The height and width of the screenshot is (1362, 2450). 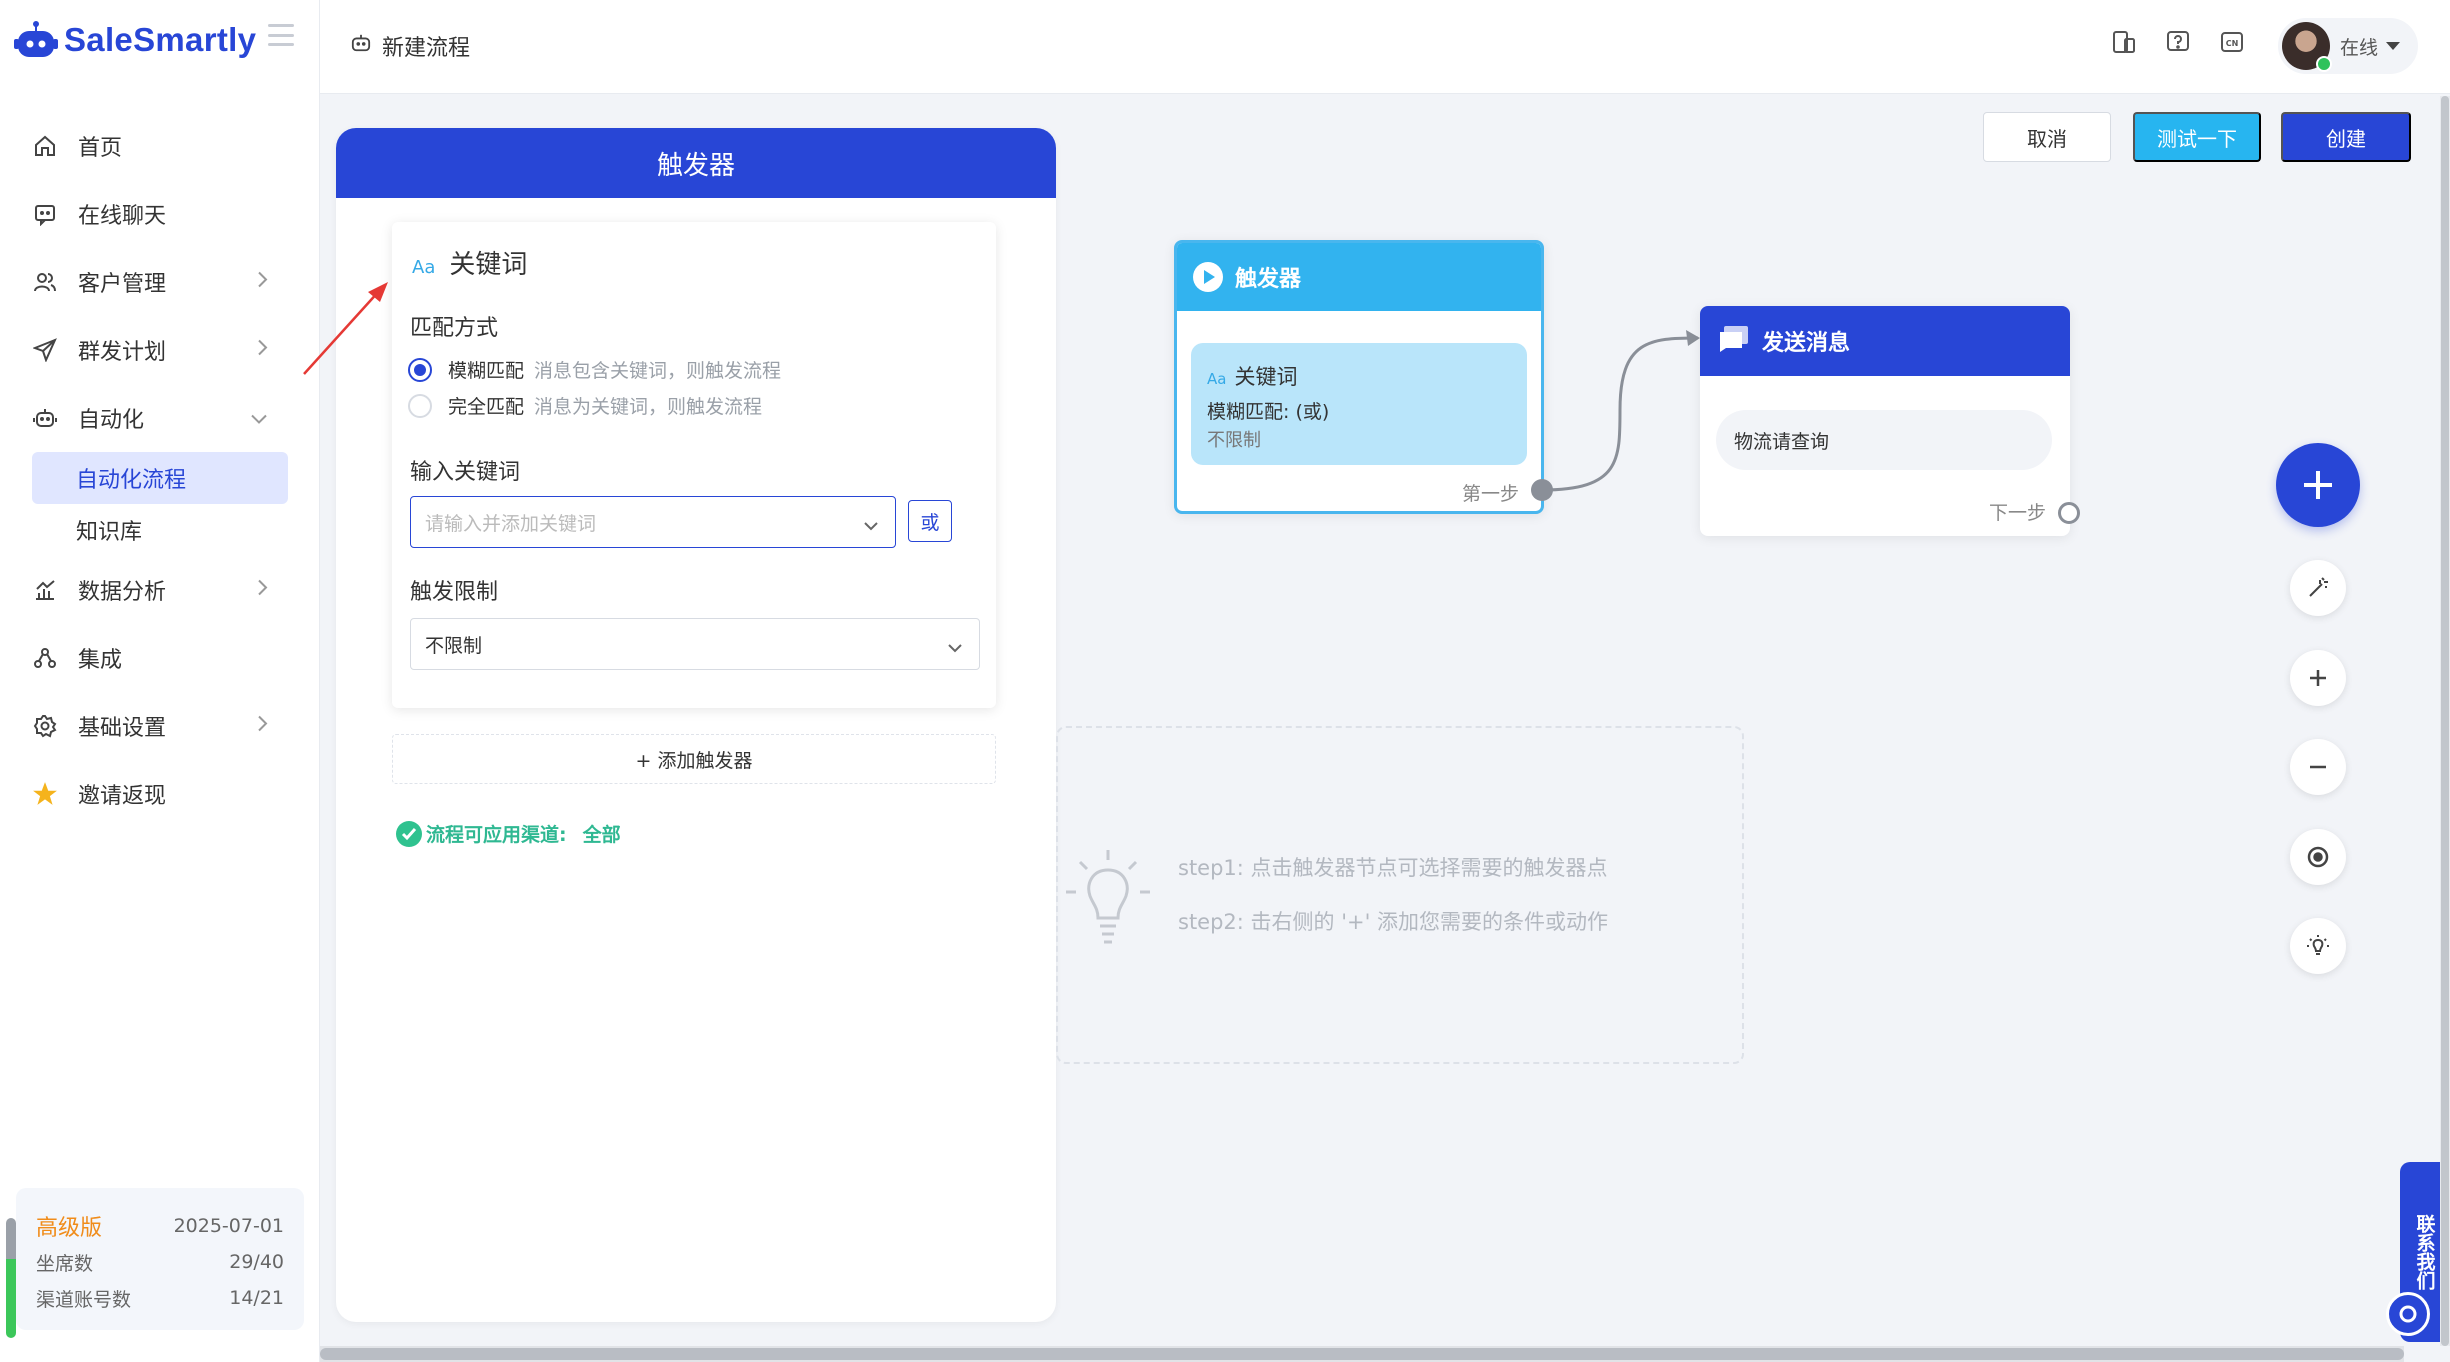 What do you see at coordinates (36, 40) in the screenshot?
I see `robot-logo-icon` at bounding box center [36, 40].